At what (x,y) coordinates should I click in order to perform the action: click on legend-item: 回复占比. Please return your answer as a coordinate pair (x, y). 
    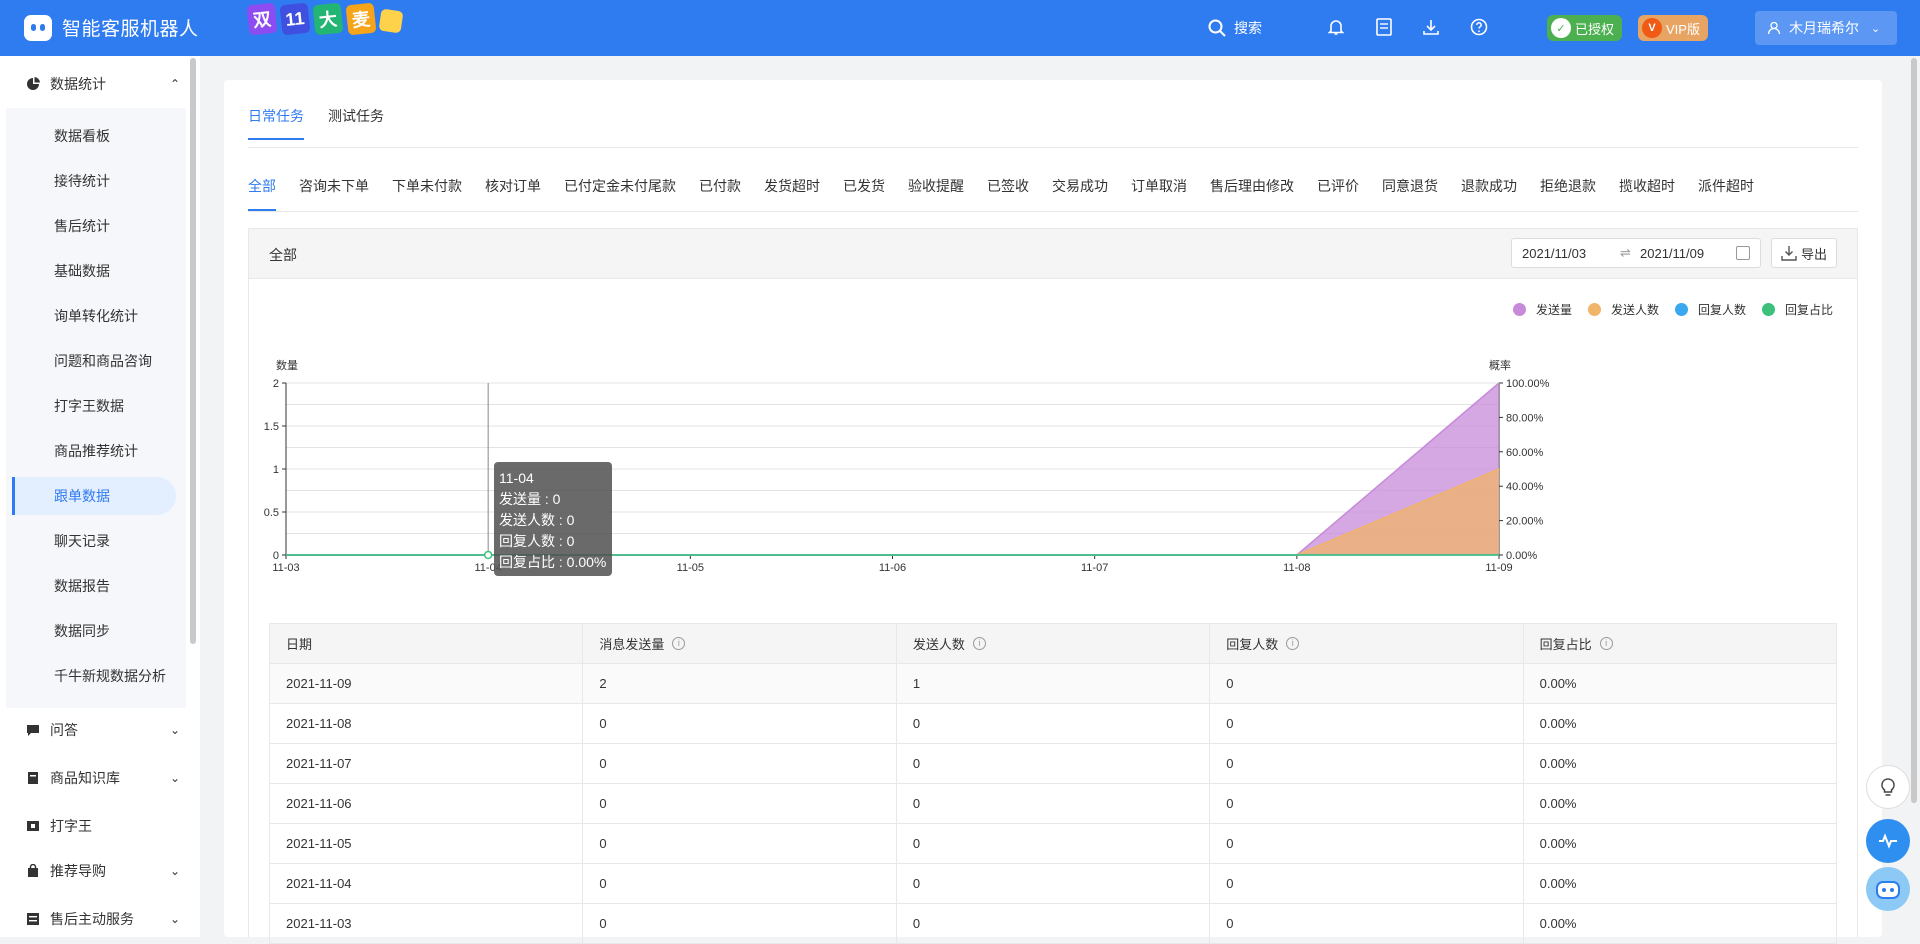
    Looking at the image, I should click on (1797, 309).